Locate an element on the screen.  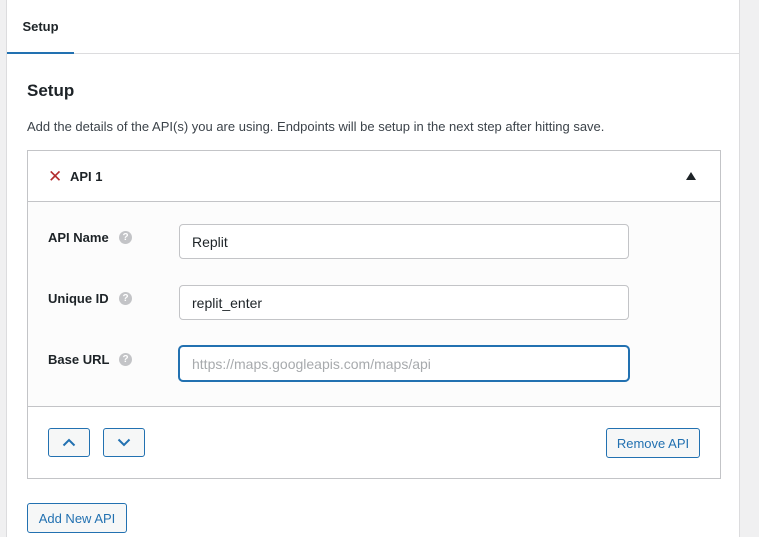
chevron-down-icon is located at coordinates (124, 442).